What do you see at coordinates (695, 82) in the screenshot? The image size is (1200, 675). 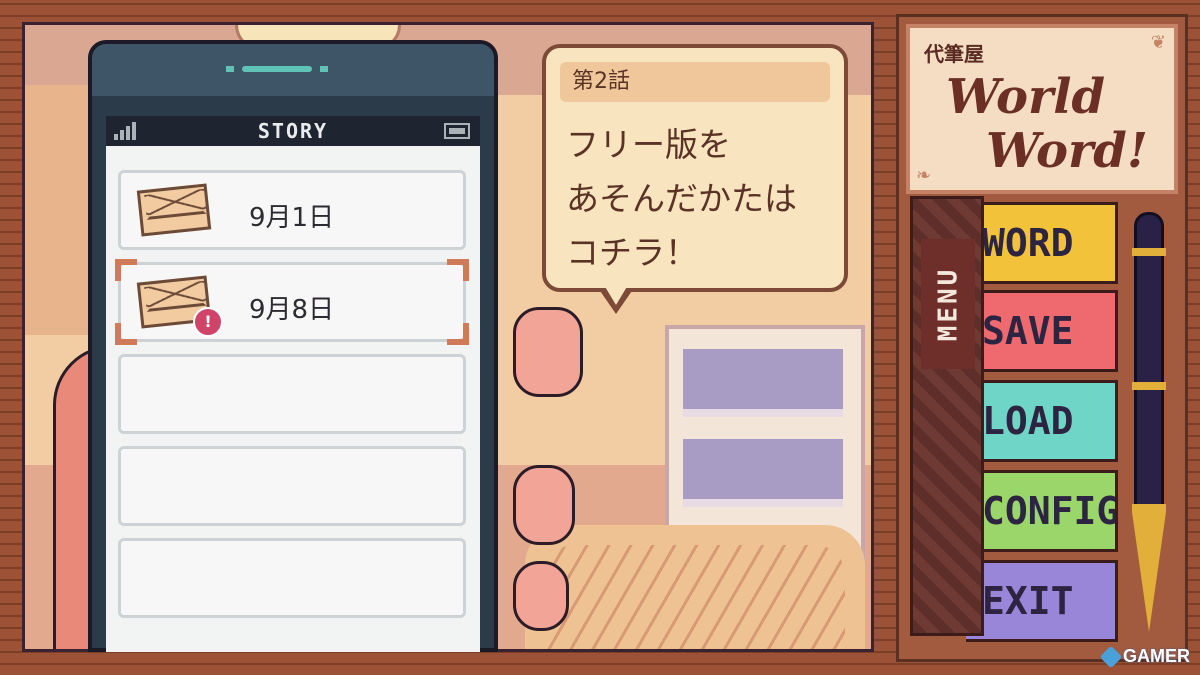 I see `chapter-label: 第2話` at bounding box center [695, 82].